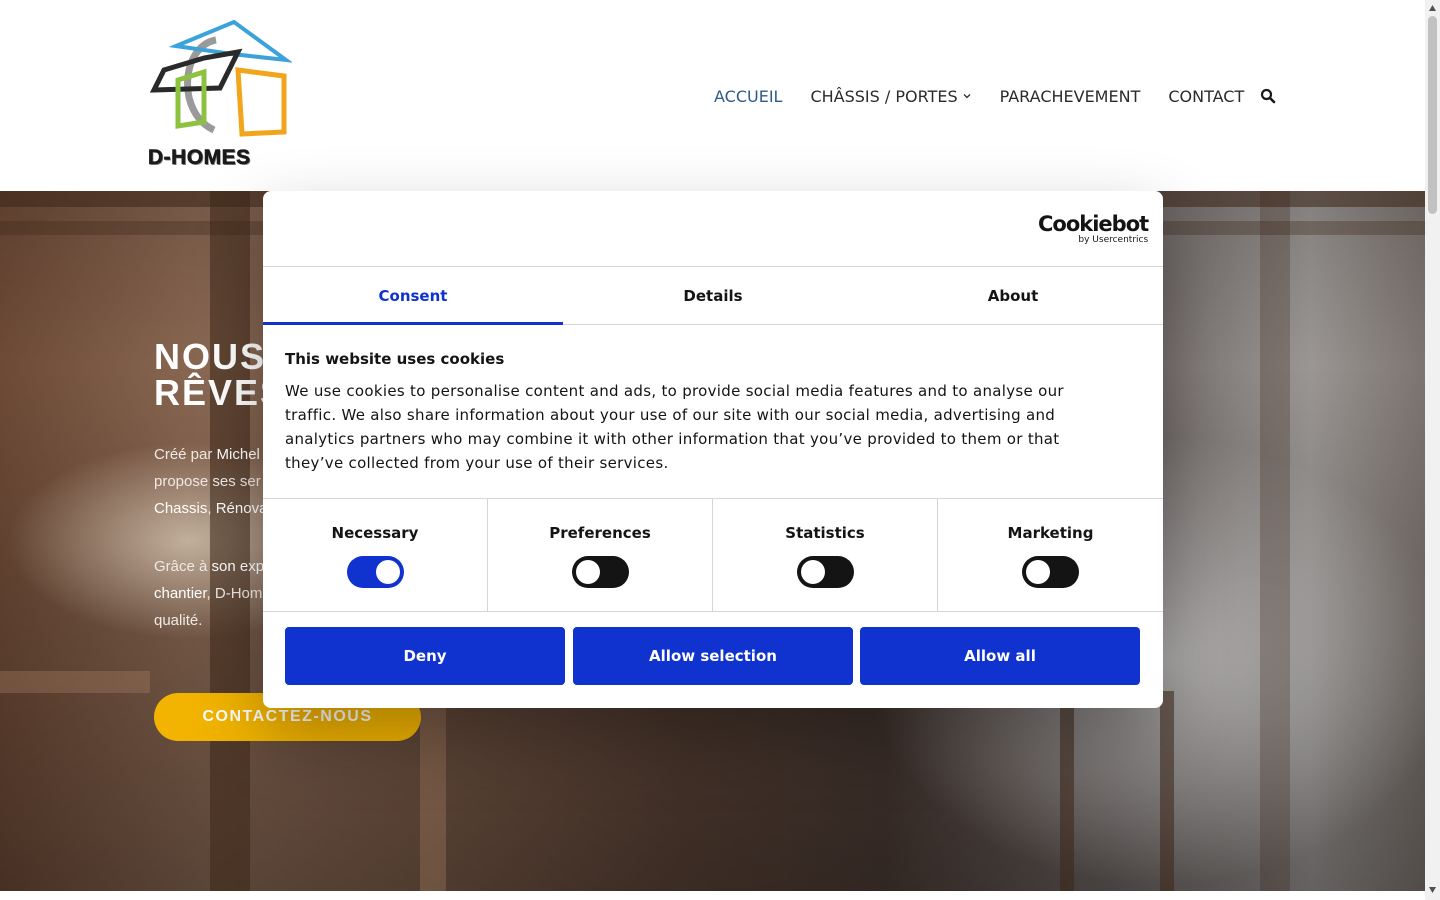 This screenshot has height=900, width=1440. What do you see at coordinates (1268, 96) in the screenshot?
I see `search-icon` at bounding box center [1268, 96].